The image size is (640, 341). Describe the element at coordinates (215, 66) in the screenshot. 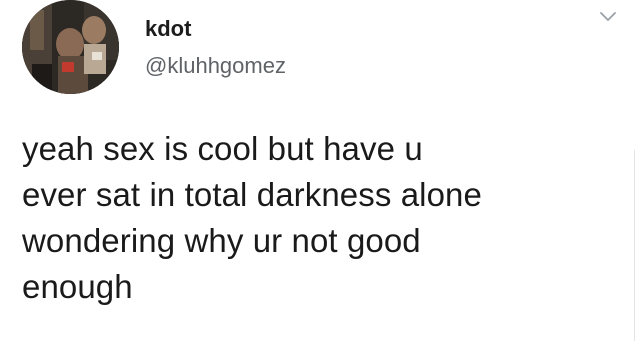

I see `user-handle: @kluhhgomez` at that location.